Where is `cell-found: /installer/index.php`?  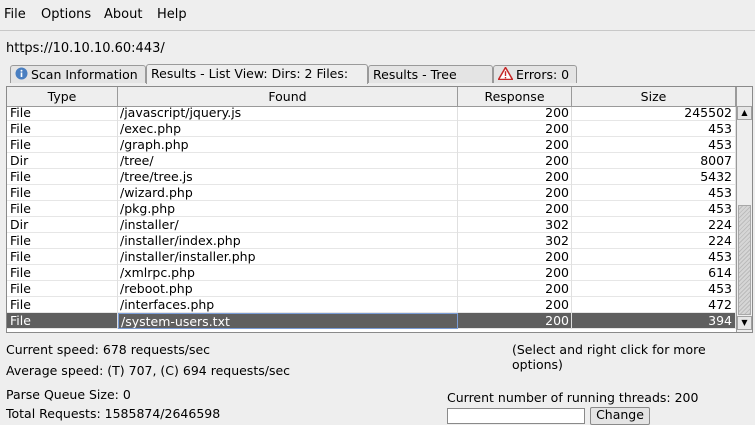 cell-found: /installer/index.php is located at coordinates (288, 241).